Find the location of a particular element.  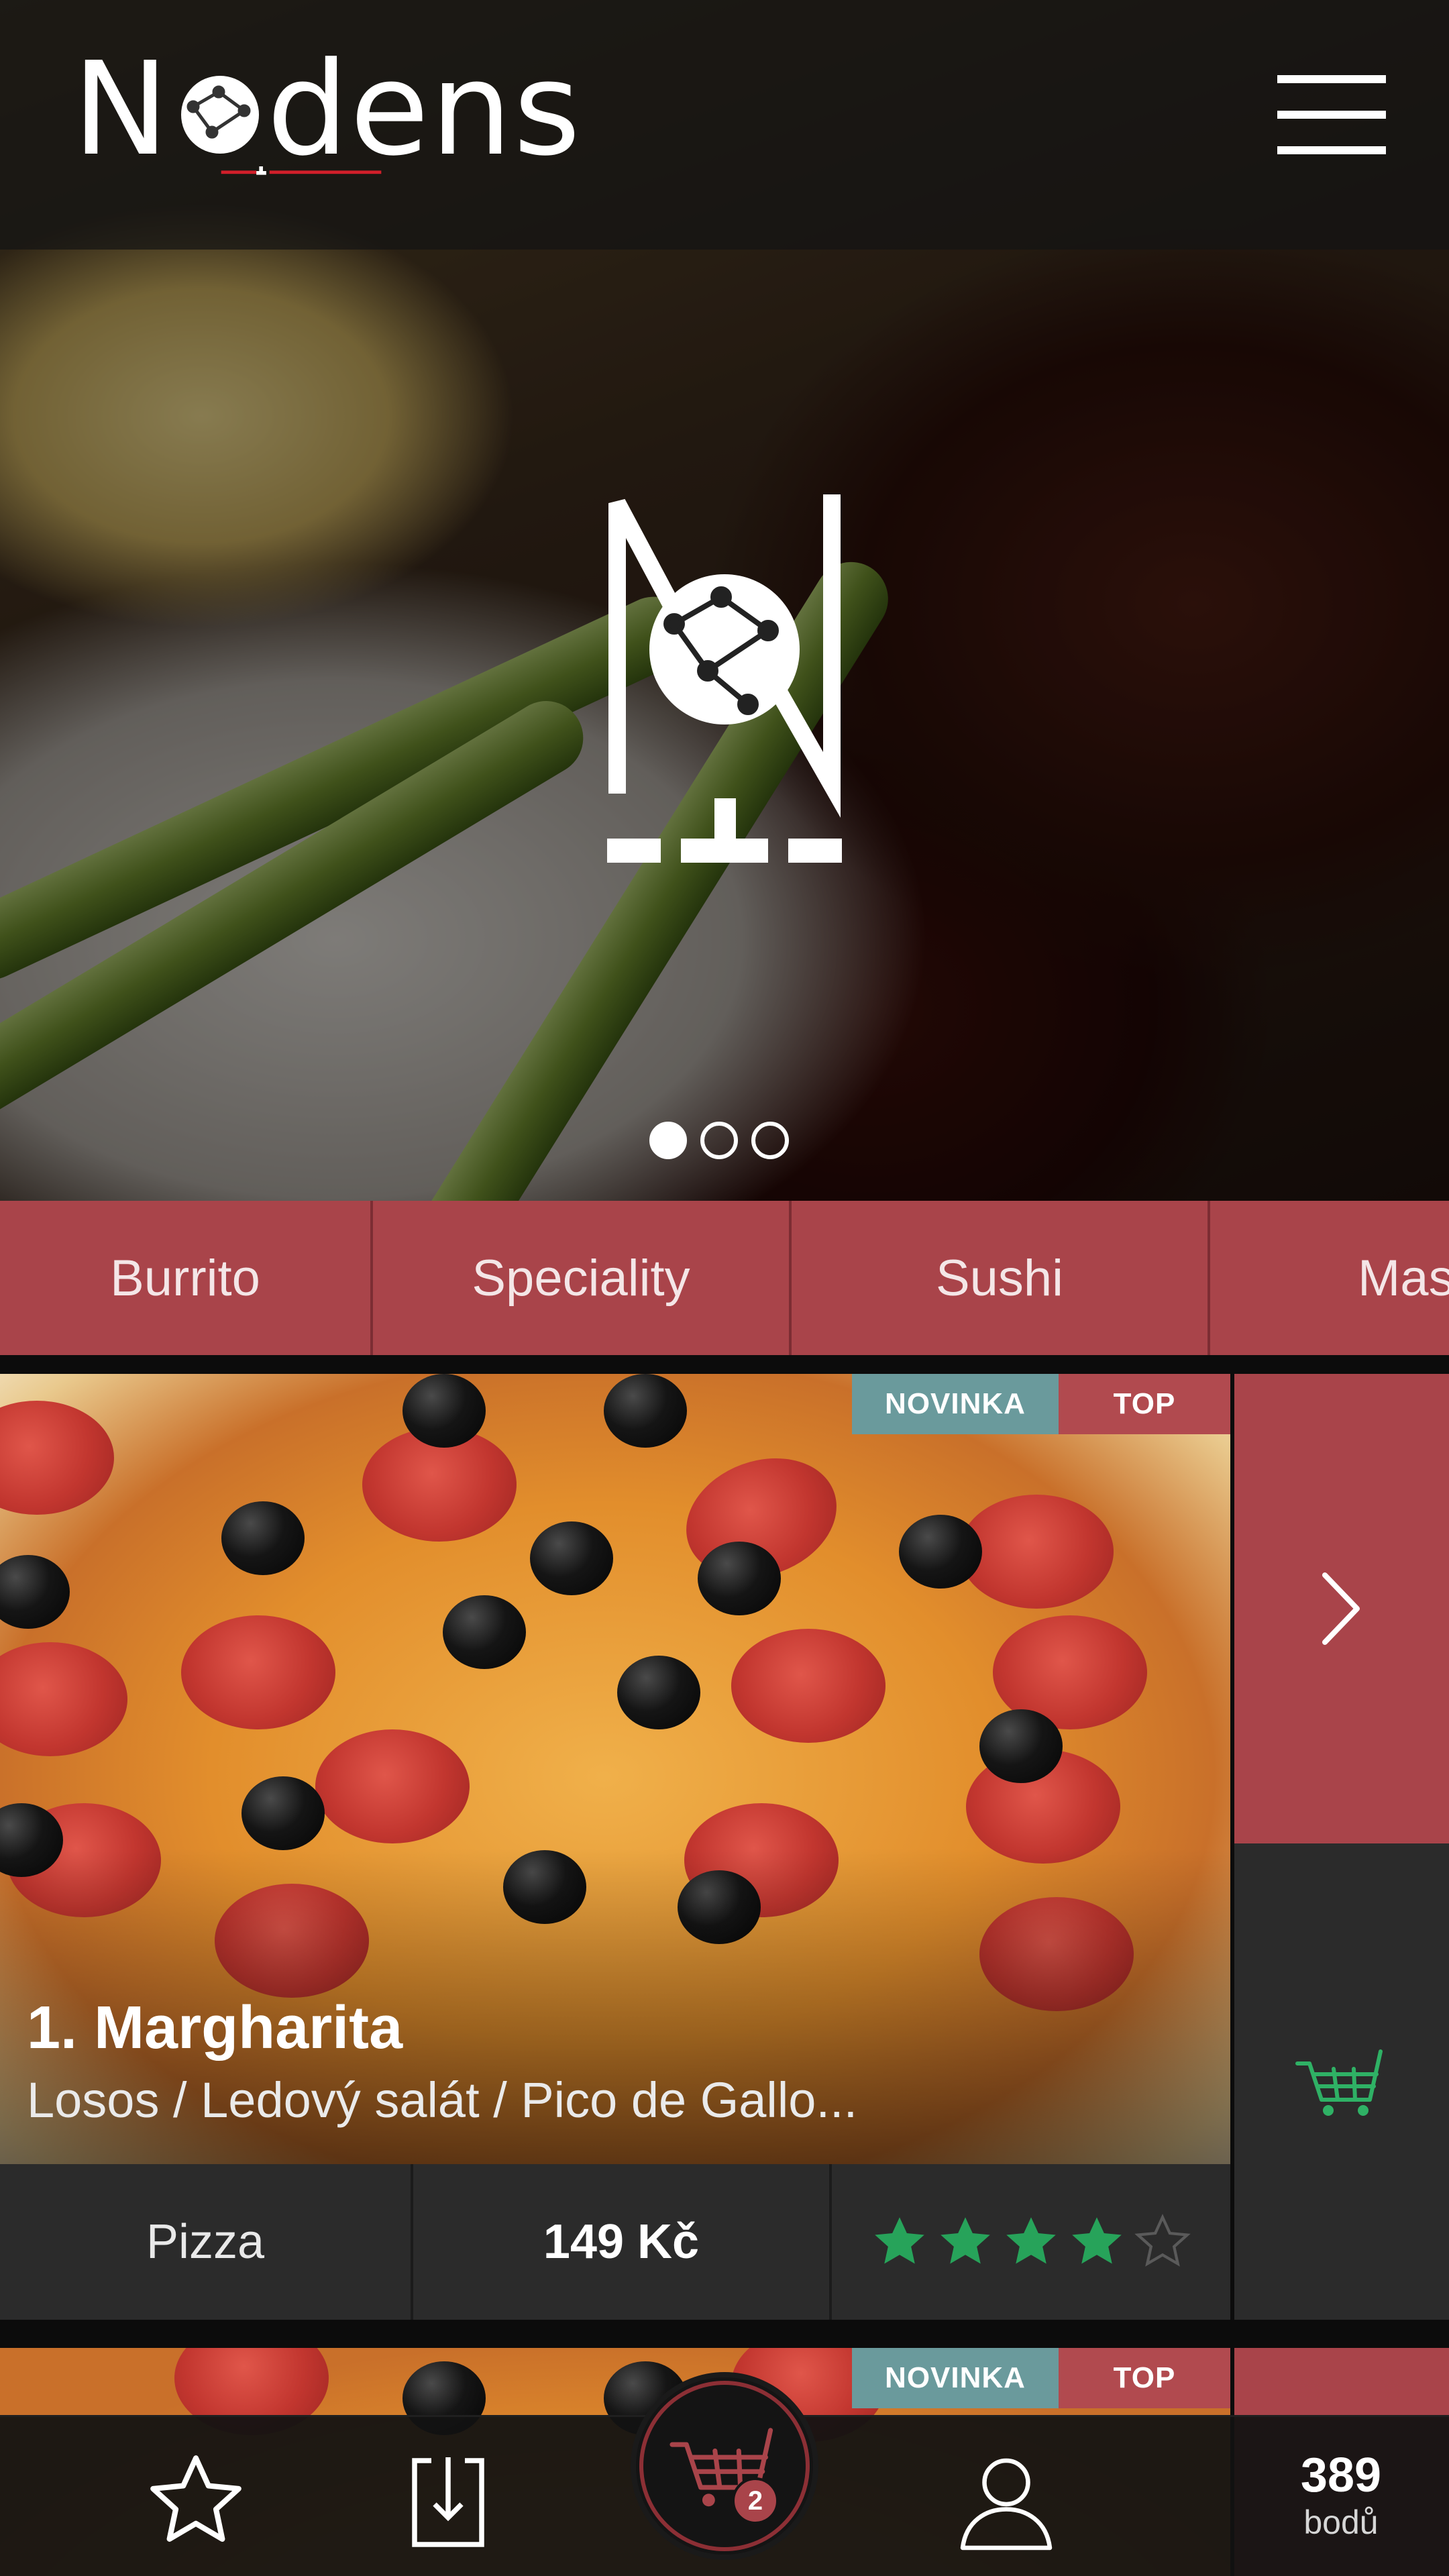

product-rating is located at coordinates (1031, 2242).